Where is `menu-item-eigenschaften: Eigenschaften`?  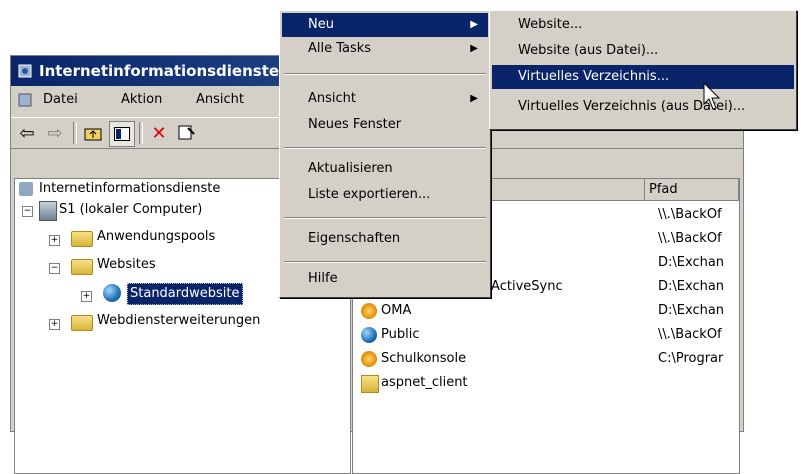
menu-item-eigenschaften: Eigenschaften is located at coordinates (385, 239).